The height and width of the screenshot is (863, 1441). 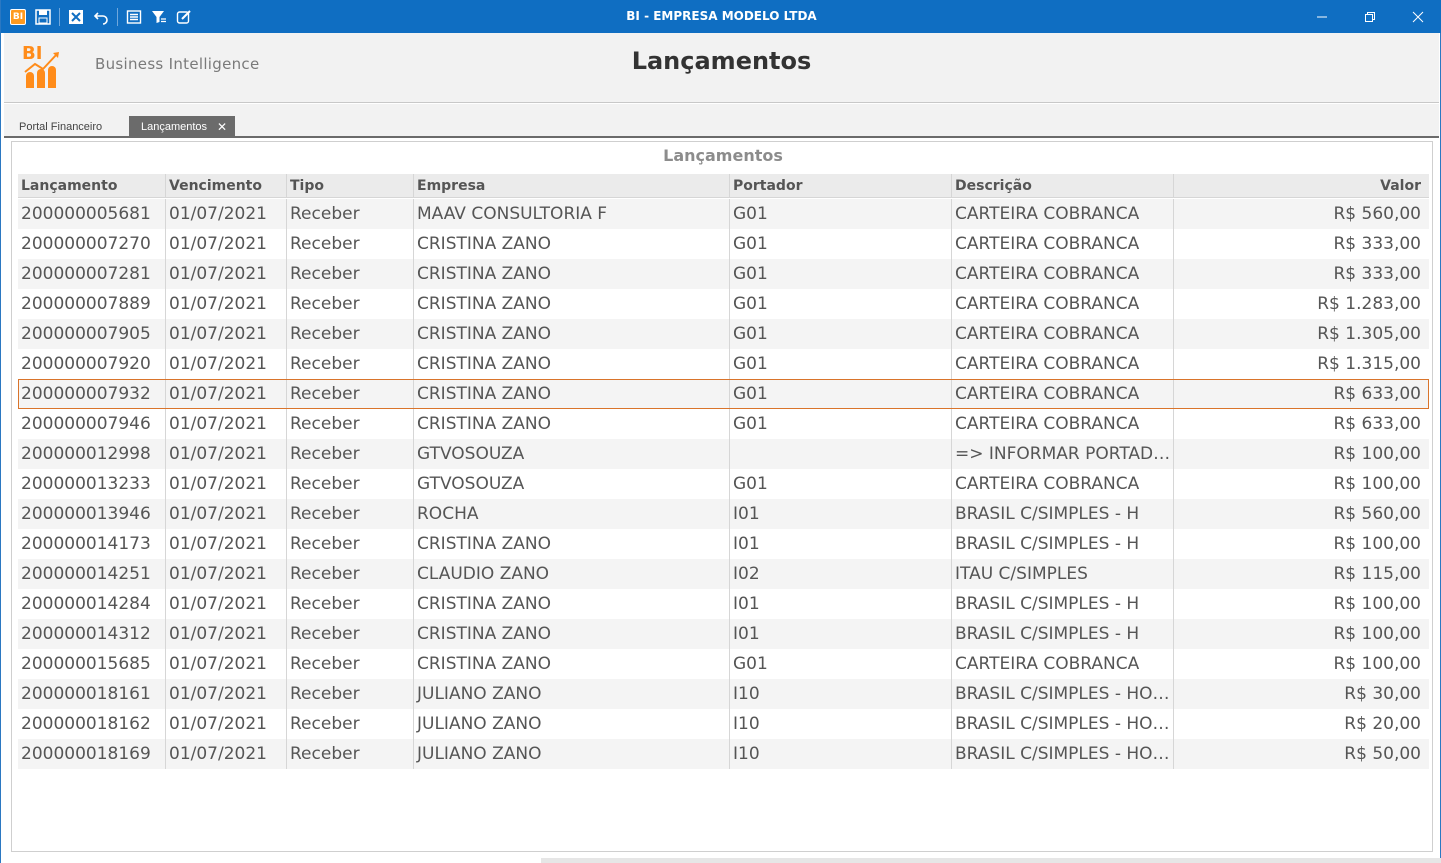 What do you see at coordinates (92, 484) in the screenshot?
I see `table-cell: 200000013233` at bounding box center [92, 484].